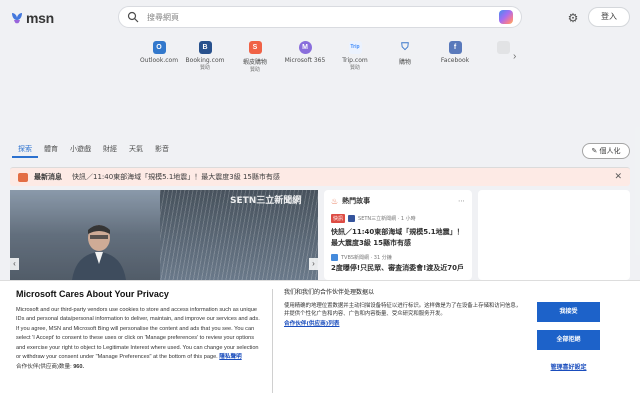 The width and height of the screenshot is (640, 400). What do you see at coordinates (139, 366) in the screenshot?
I see `partners-count-line: 合作伙伴(供应商)数量: 960.` at bounding box center [139, 366].